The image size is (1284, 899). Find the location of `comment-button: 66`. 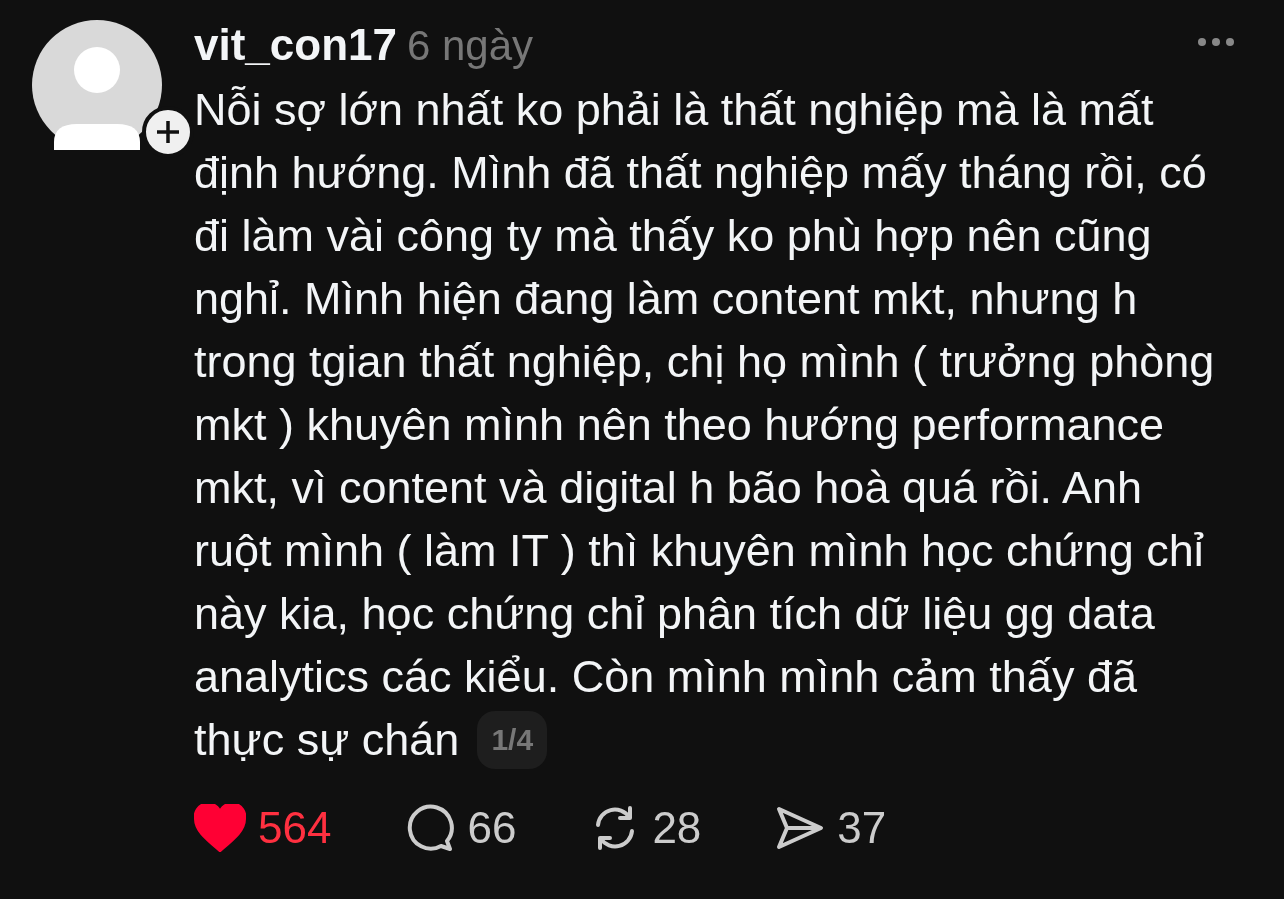

comment-button: 66 is located at coordinates (461, 828).